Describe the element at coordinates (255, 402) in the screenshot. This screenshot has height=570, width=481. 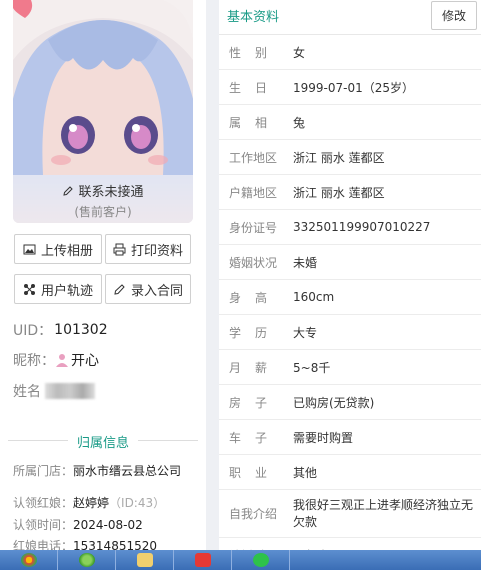
I see `info-row-label: 房子` at that location.